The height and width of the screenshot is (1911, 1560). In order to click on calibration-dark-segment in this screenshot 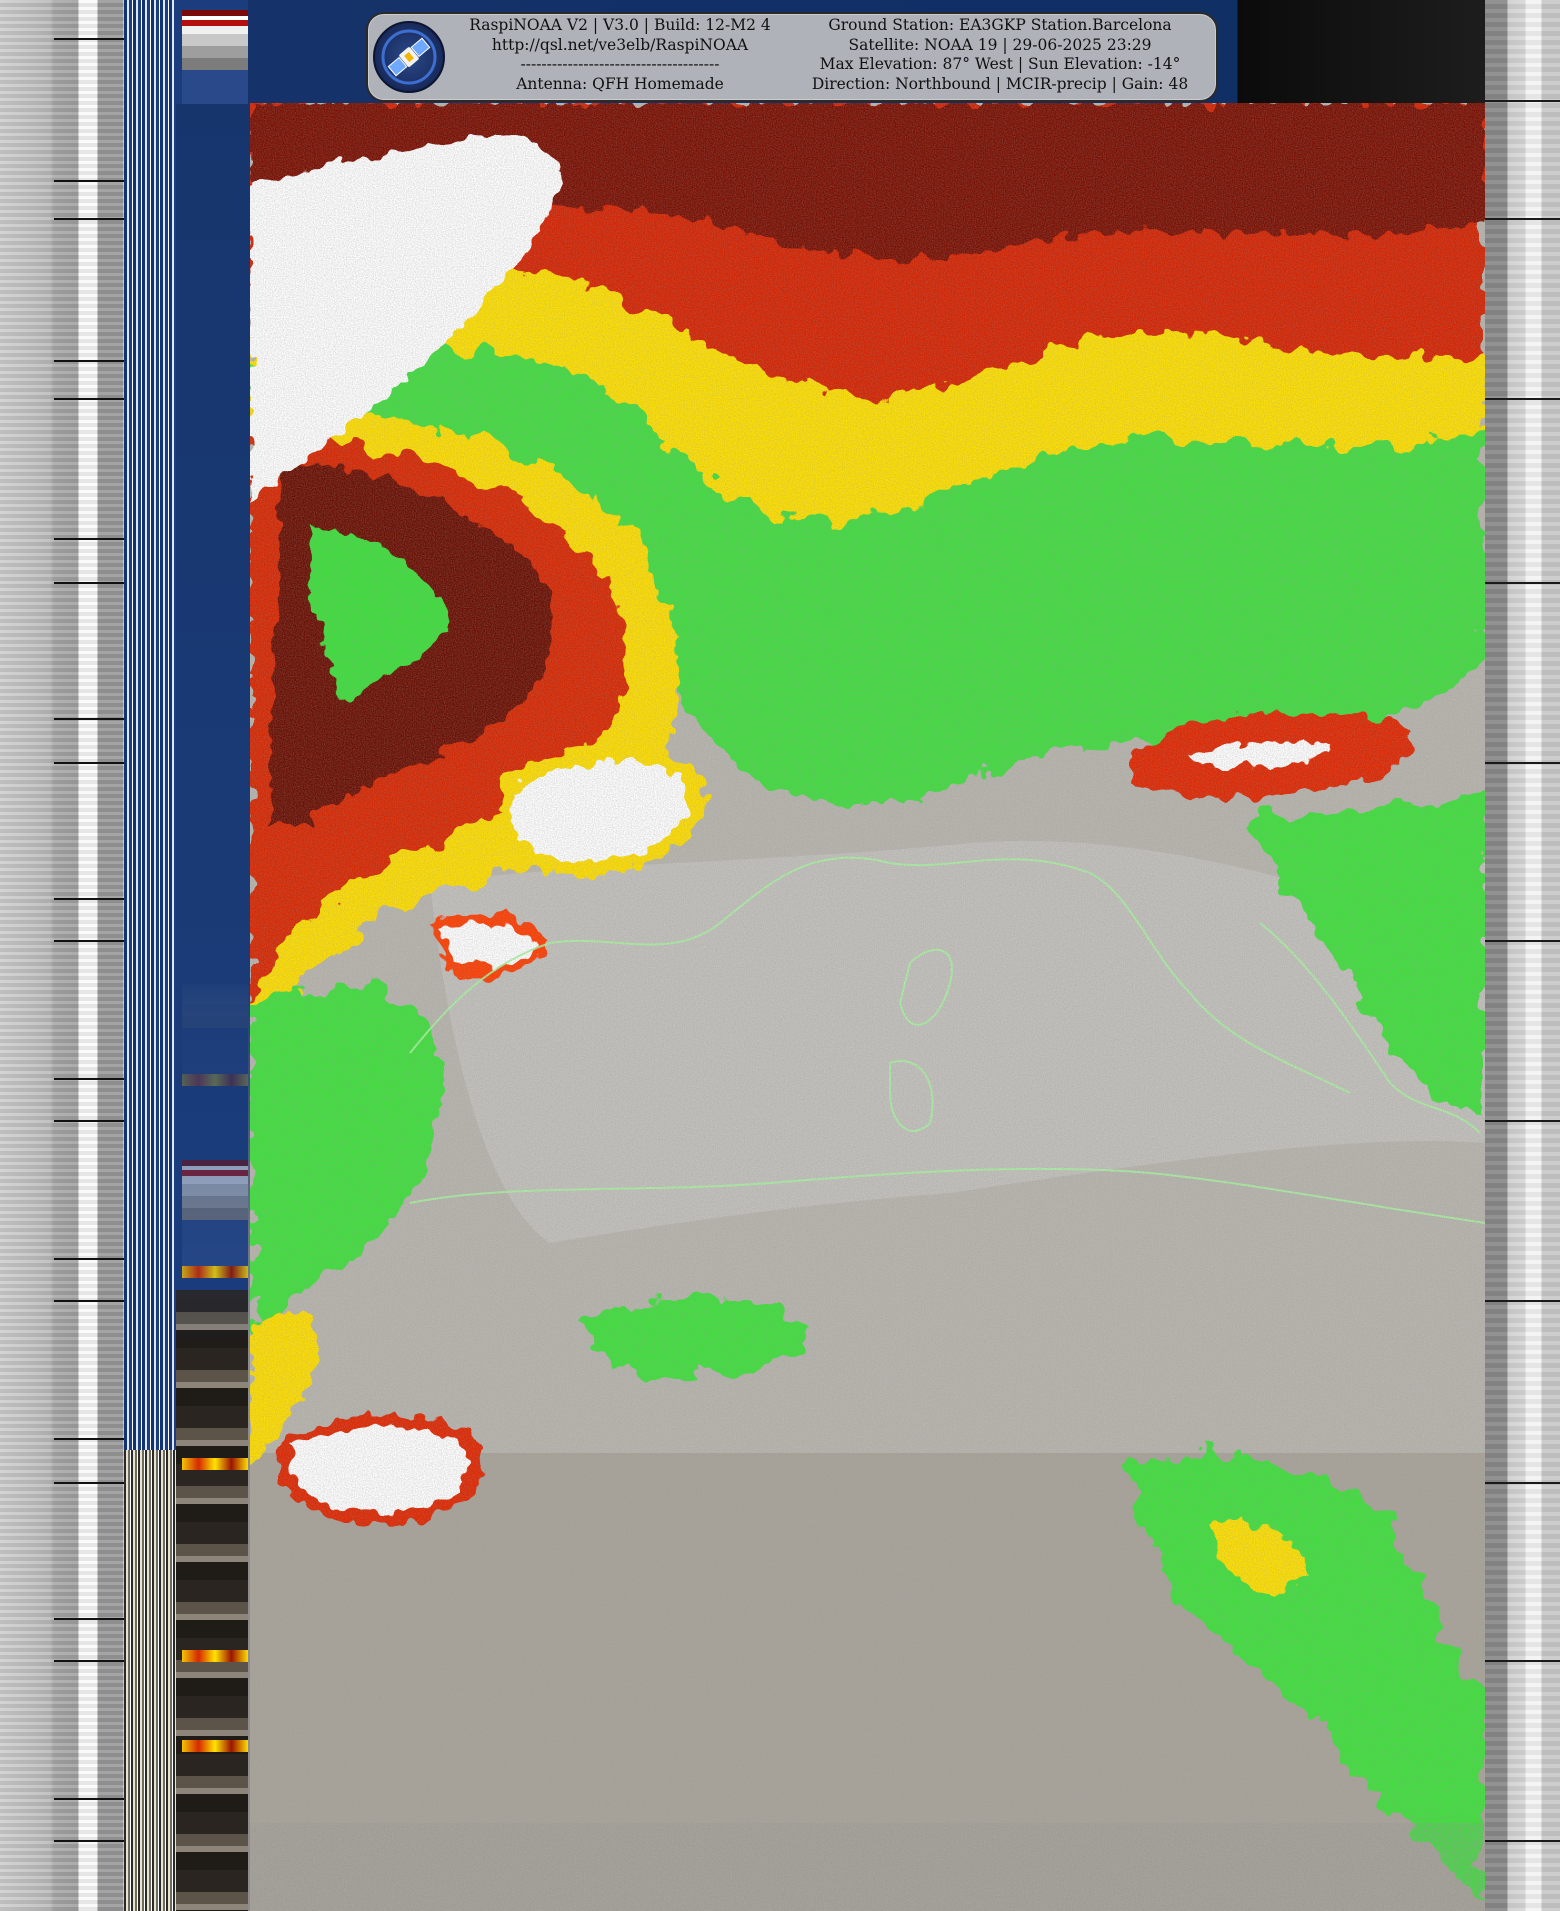, I will do `click(212, 1600)`.